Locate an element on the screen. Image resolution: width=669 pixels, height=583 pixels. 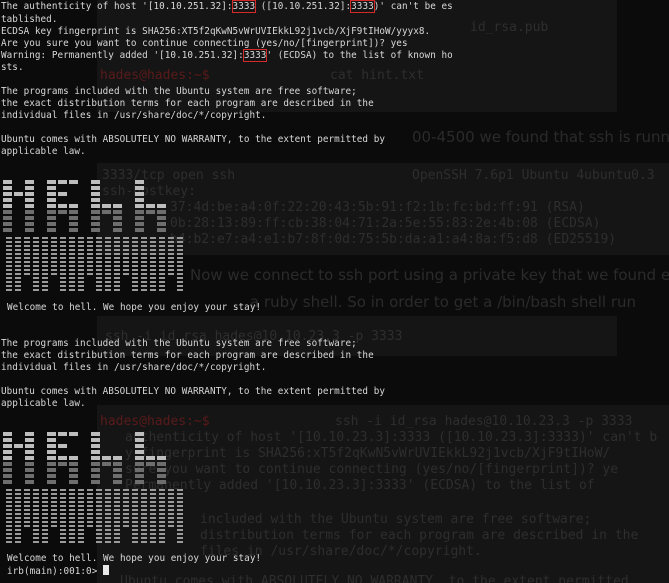
irb-prompt-line: irb(main):001:0> is located at coordinates (58, 571).